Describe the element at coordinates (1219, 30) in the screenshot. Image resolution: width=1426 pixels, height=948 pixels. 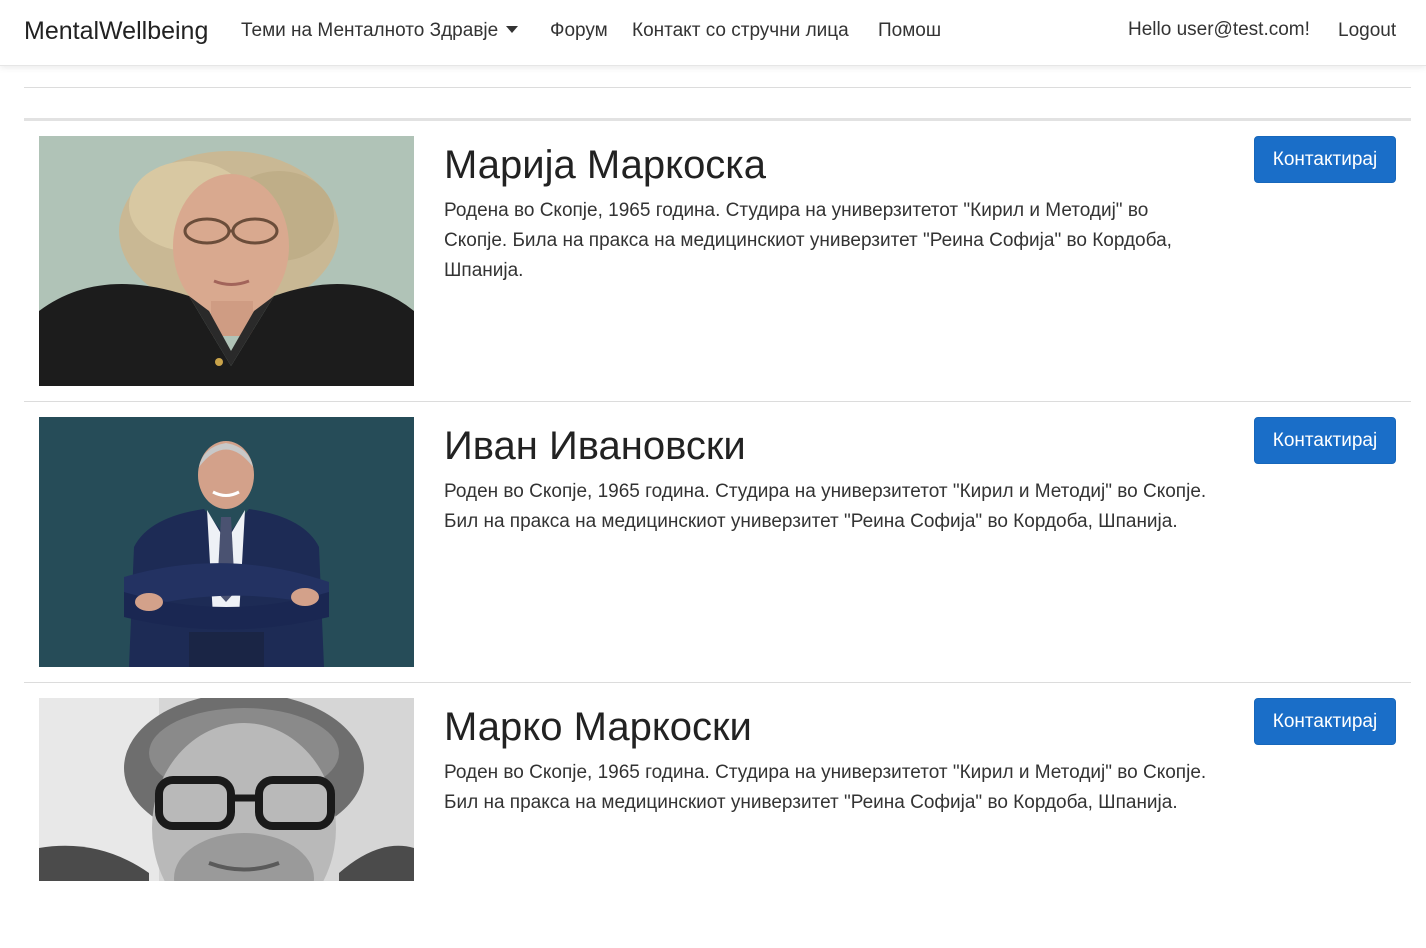
I see `user-greeting: Hello user@test.com!` at that location.